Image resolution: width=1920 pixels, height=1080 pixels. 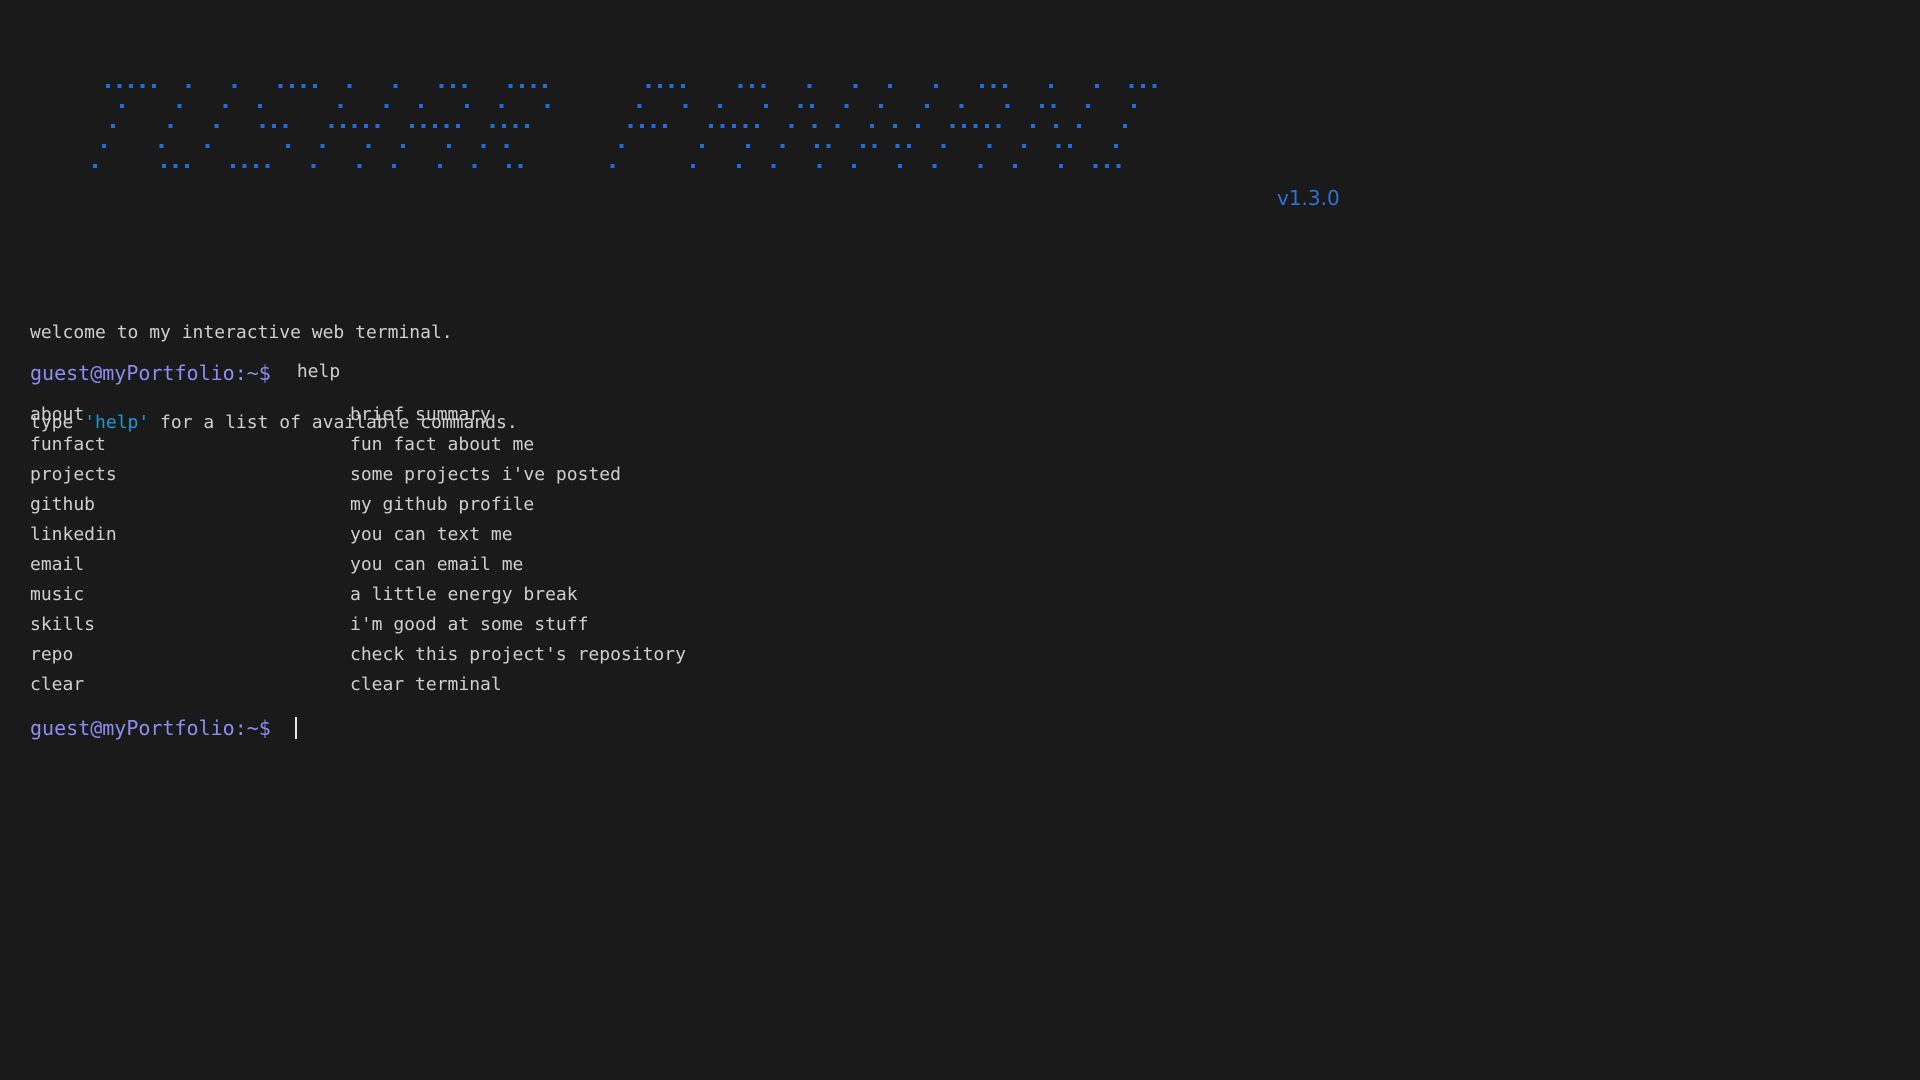 What do you see at coordinates (68, 444) in the screenshot?
I see `help-command-name: funfact` at bounding box center [68, 444].